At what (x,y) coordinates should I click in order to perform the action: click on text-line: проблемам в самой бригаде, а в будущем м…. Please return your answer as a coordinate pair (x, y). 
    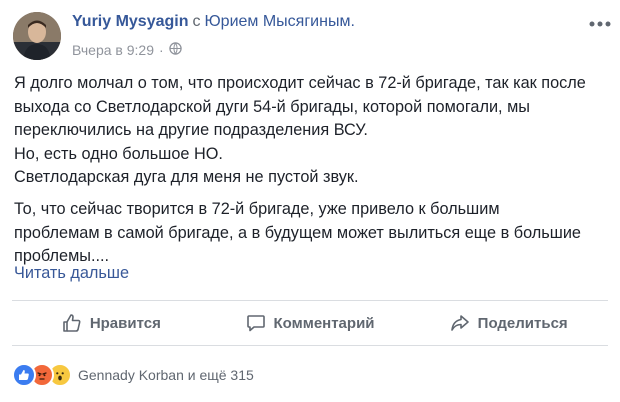
    Looking at the image, I should click on (297, 232).